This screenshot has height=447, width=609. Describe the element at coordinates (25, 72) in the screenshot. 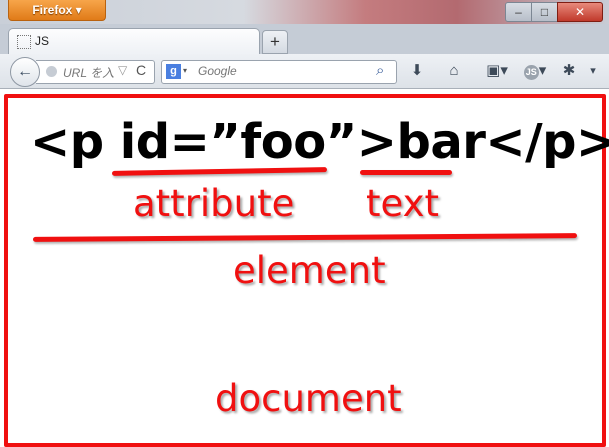

I see `back-button: ←` at that location.